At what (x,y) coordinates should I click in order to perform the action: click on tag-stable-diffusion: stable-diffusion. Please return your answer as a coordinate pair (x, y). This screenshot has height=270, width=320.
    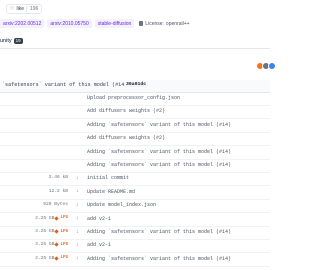
    Looking at the image, I should click on (114, 23).